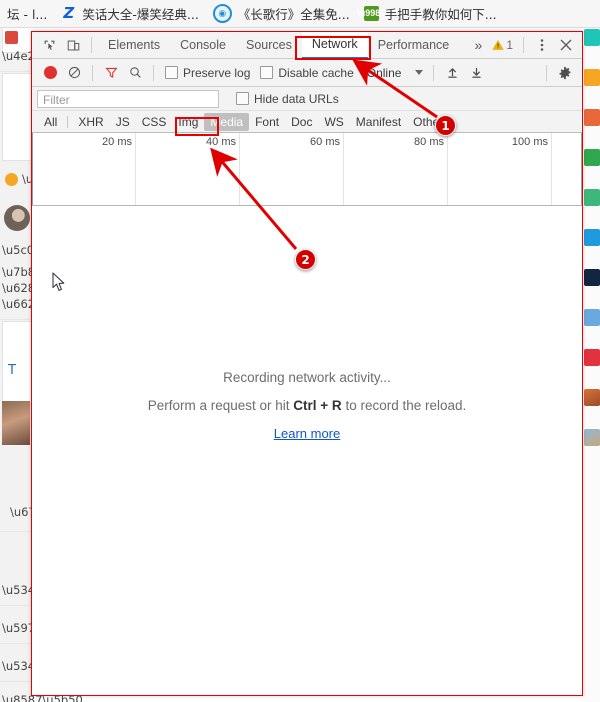  I want to click on close-icon, so click(566, 45).